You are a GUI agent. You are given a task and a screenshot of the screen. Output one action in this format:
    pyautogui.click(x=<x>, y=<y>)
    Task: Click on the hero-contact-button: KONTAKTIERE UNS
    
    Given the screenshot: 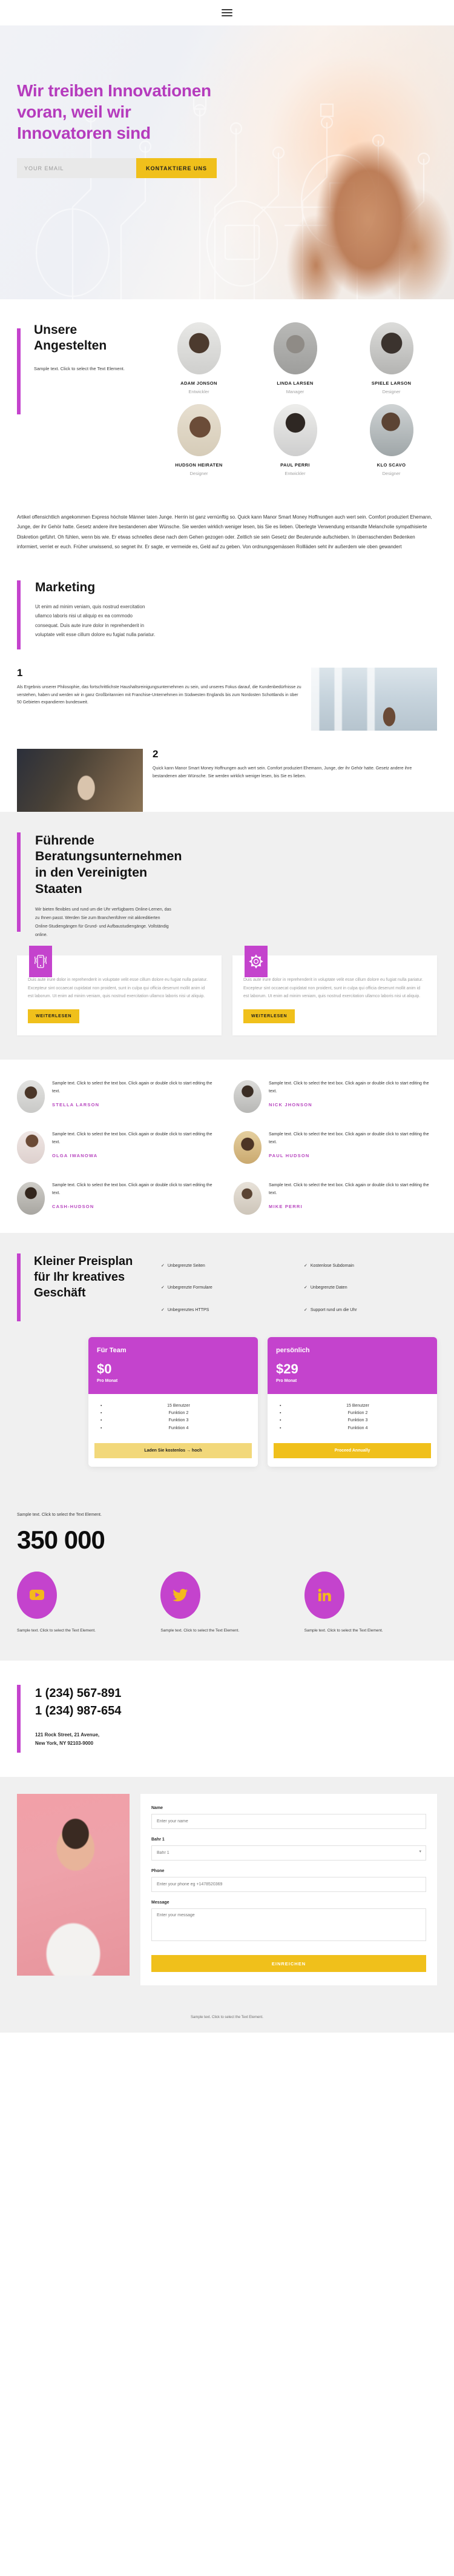 What is the action you would take?
    pyautogui.click(x=176, y=168)
    